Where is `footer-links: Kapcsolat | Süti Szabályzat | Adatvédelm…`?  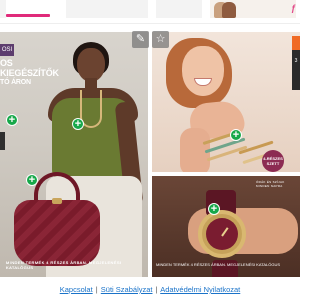 footer-links: Kapcsolat | Süti Szabályzat | Adatvédelm… is located at coordinates (150, 290).